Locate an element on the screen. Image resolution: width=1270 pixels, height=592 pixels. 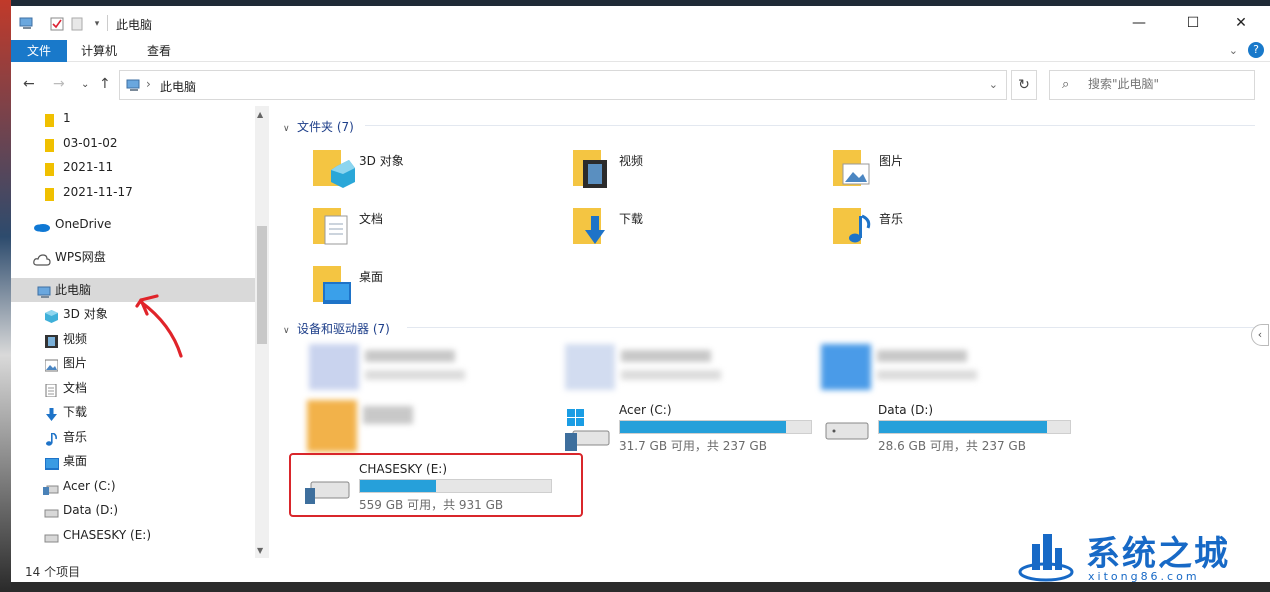
back-arrow-icon: ← is located at coordinates (29, 84).